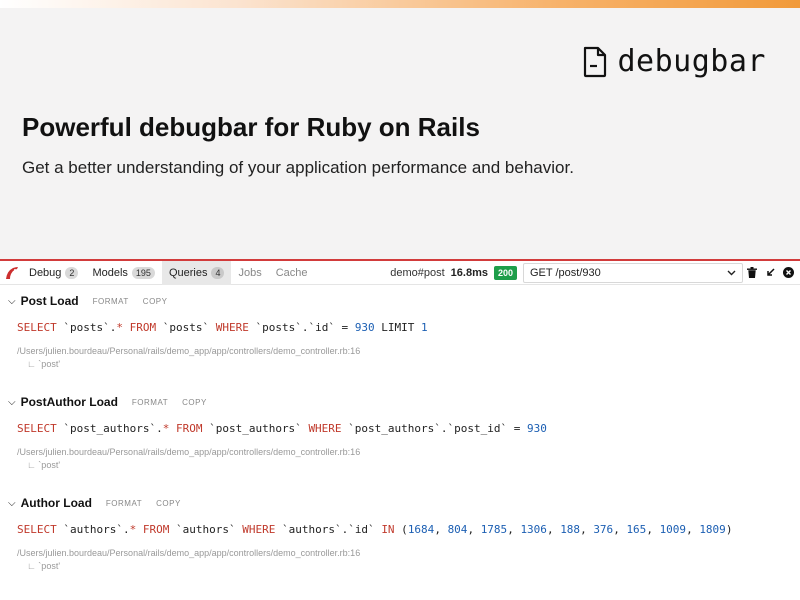 This screenshot has height=600, width=800. I want to click on tab-label: Cache, so click(292, 273).